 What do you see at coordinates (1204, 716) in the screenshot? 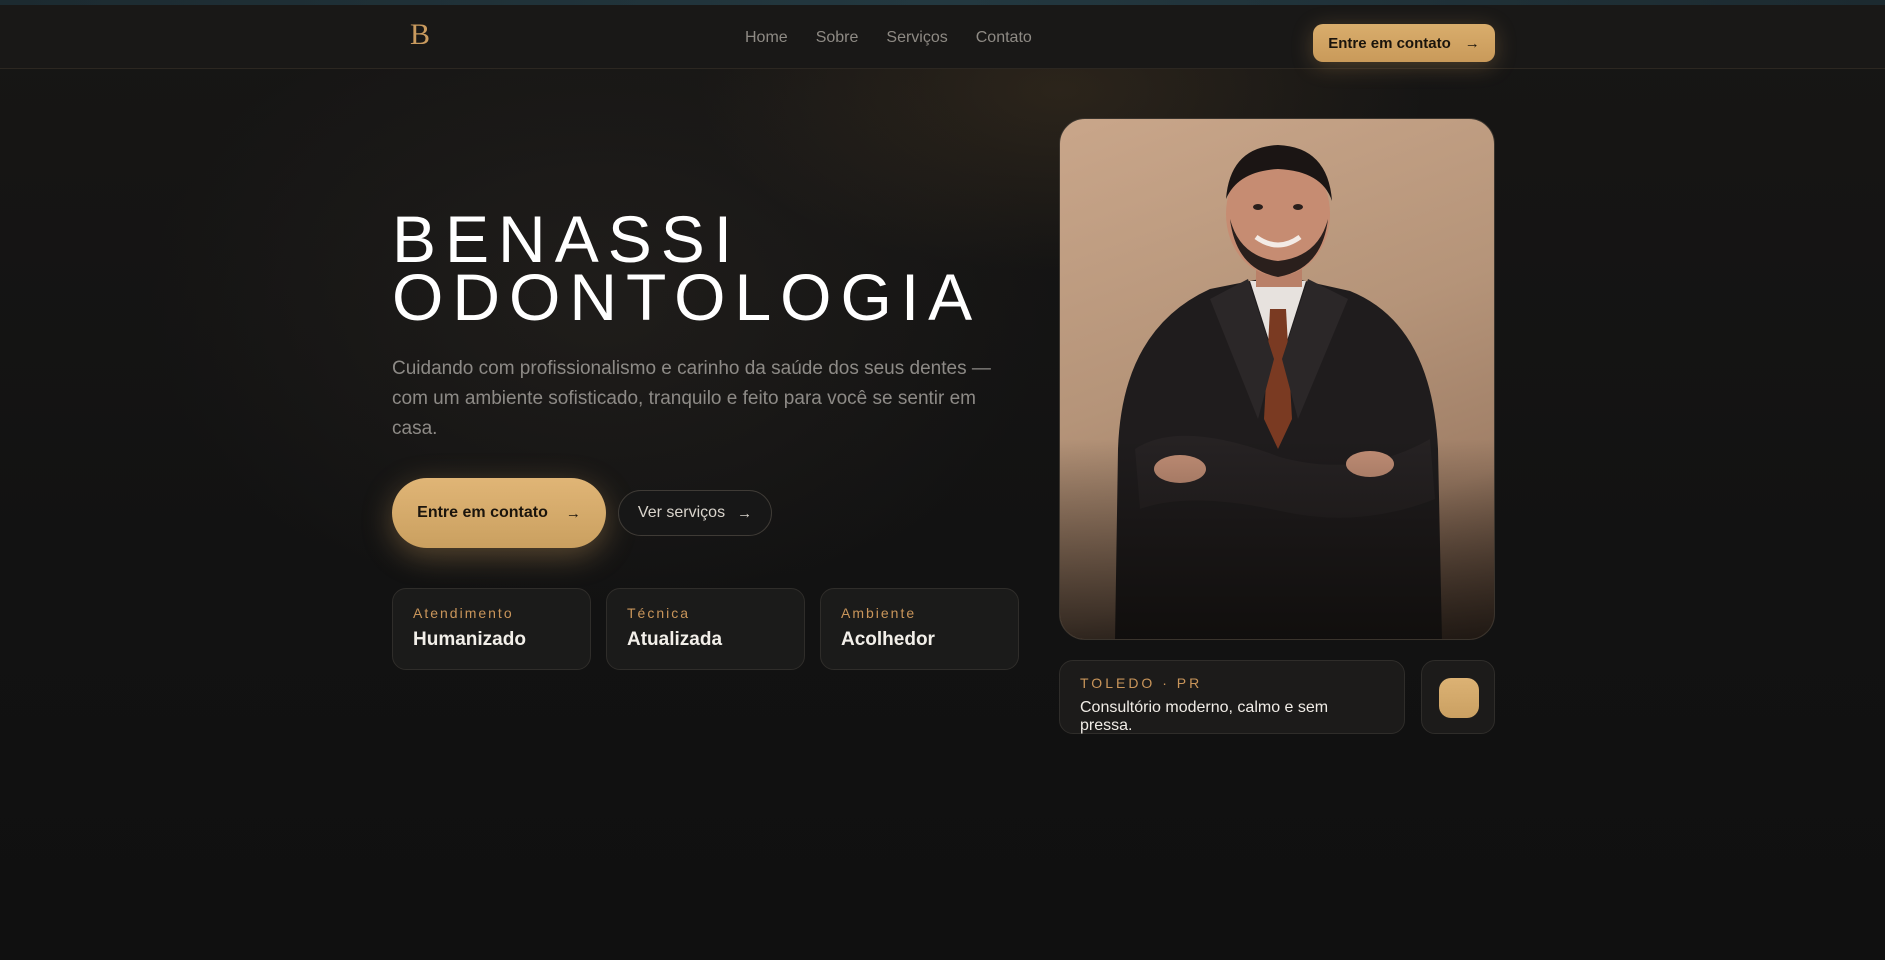
I see `location-description: Consultório moderno, calmo e sem pressa.` at bounding box center [1204, 716].